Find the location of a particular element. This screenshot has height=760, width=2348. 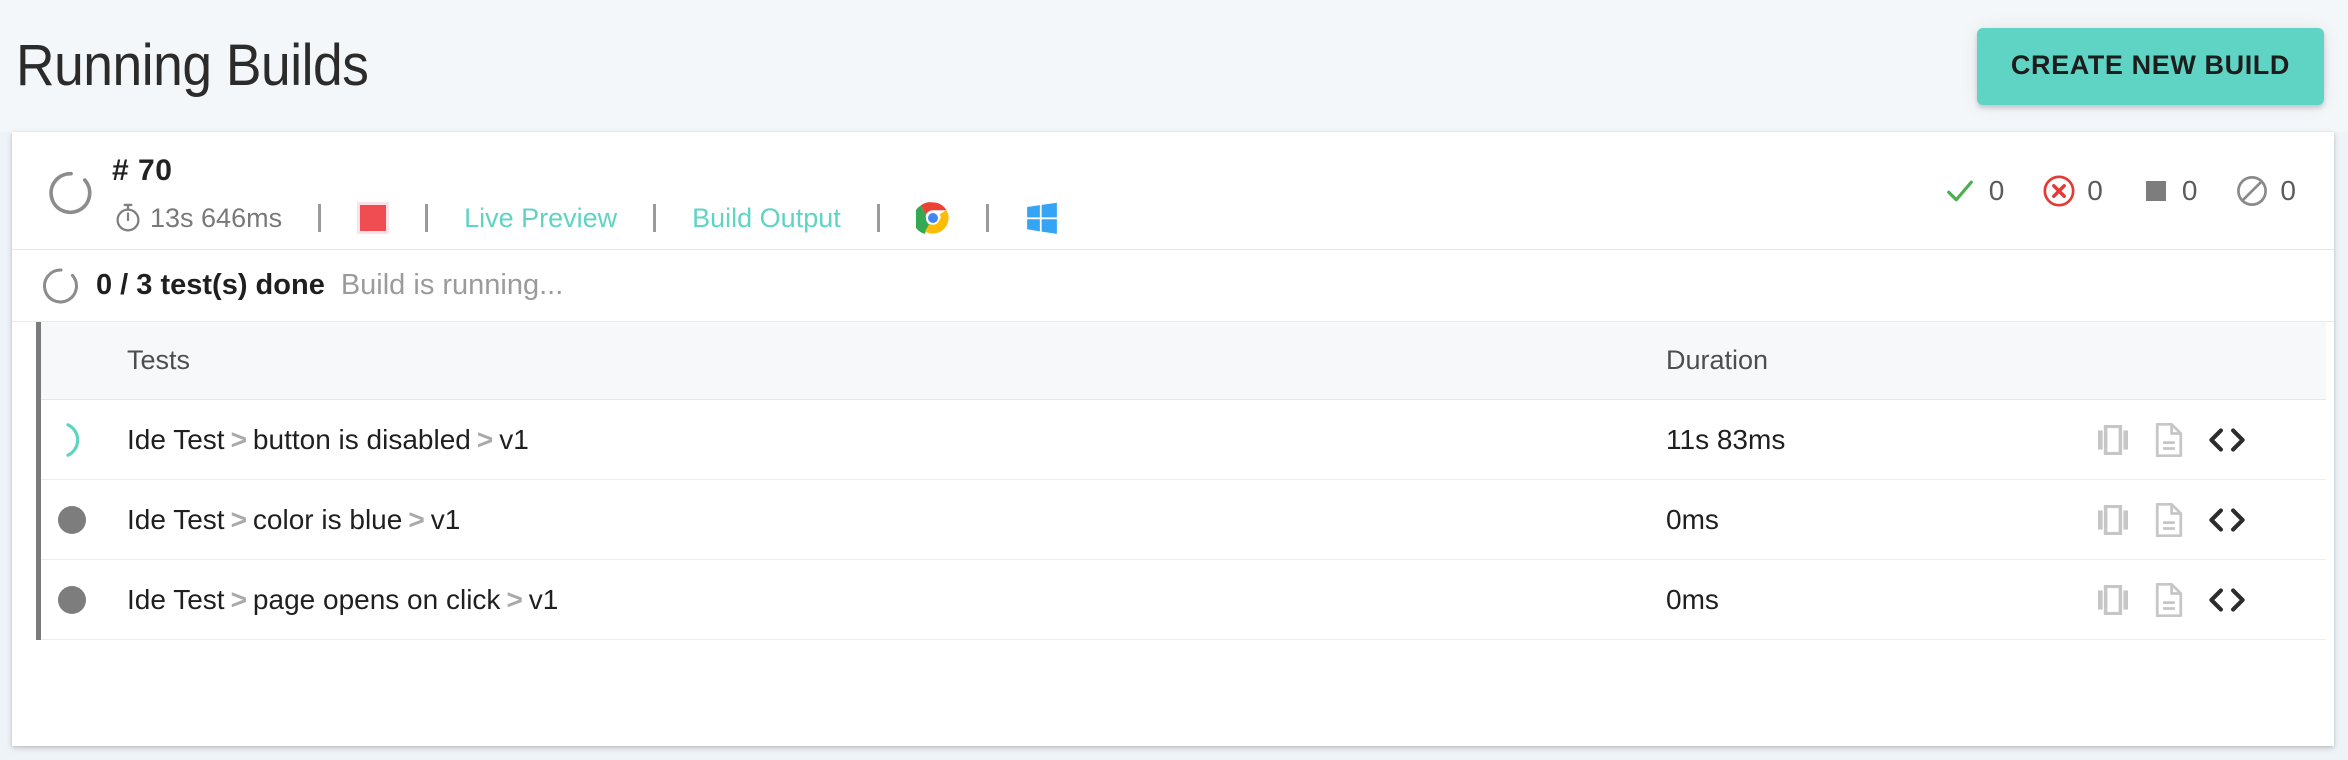

build-duration: 13s 646ms is located at coordinates (197, 218).